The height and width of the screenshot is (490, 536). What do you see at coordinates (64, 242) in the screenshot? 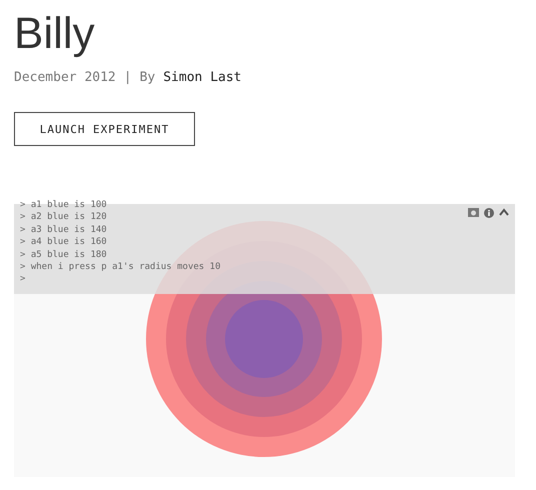
I see `console-line: > a4 blue is 160` at bounding box center [64, 242].